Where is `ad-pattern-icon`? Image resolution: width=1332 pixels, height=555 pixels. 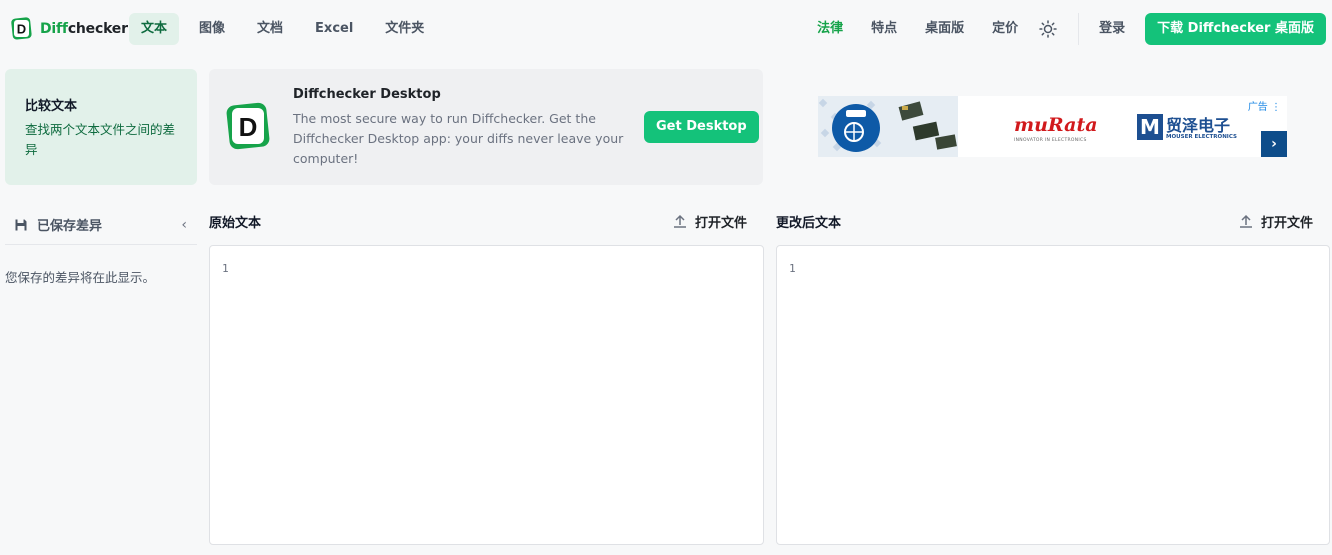 ad-pattern-icon is located at coordinates (887, 125).